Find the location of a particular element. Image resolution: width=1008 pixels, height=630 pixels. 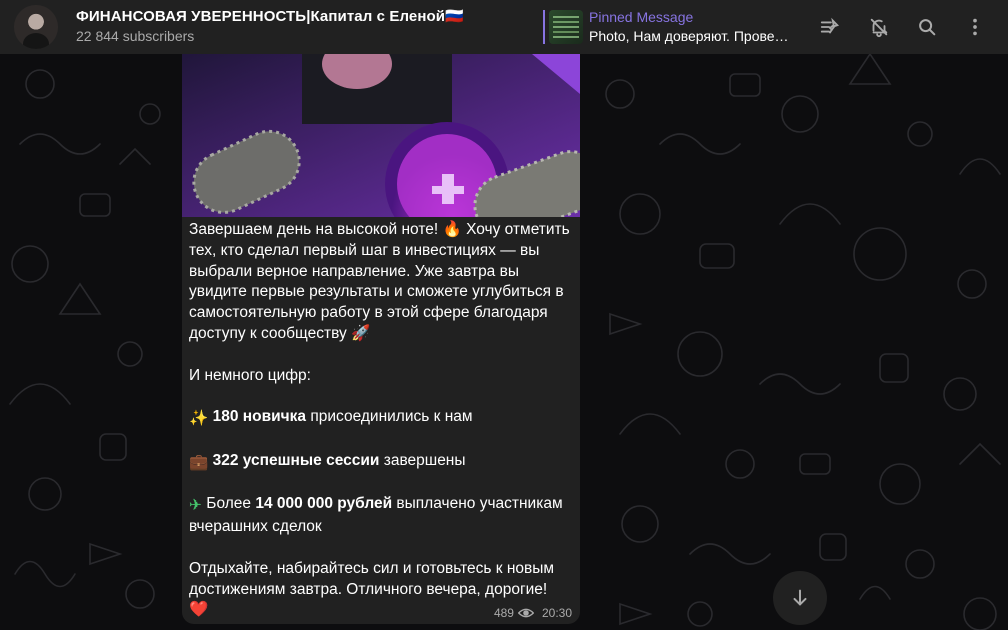

pinned-accent-bar is located at coordinates (544, 27).